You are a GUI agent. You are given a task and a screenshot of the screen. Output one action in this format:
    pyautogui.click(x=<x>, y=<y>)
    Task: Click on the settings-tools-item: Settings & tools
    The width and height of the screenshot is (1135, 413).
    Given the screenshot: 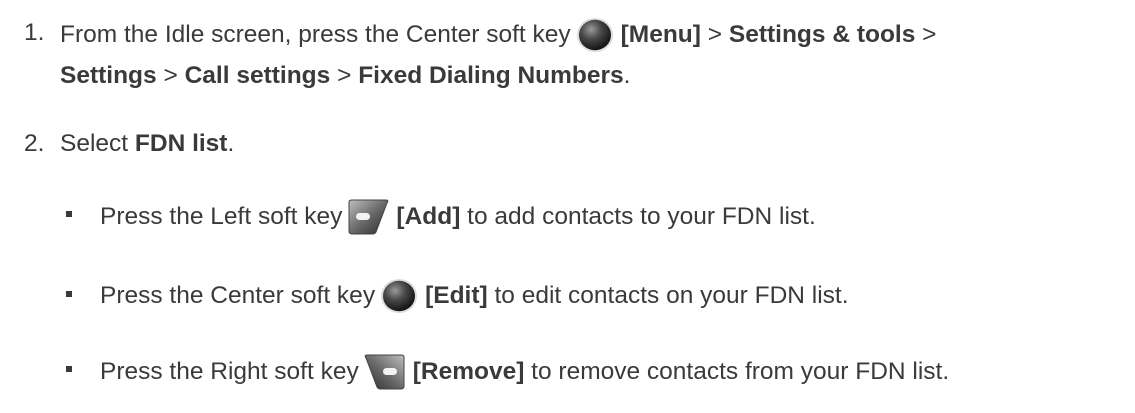 What is the action you would take?
    pyautogui.click(x=822, y=34)
    